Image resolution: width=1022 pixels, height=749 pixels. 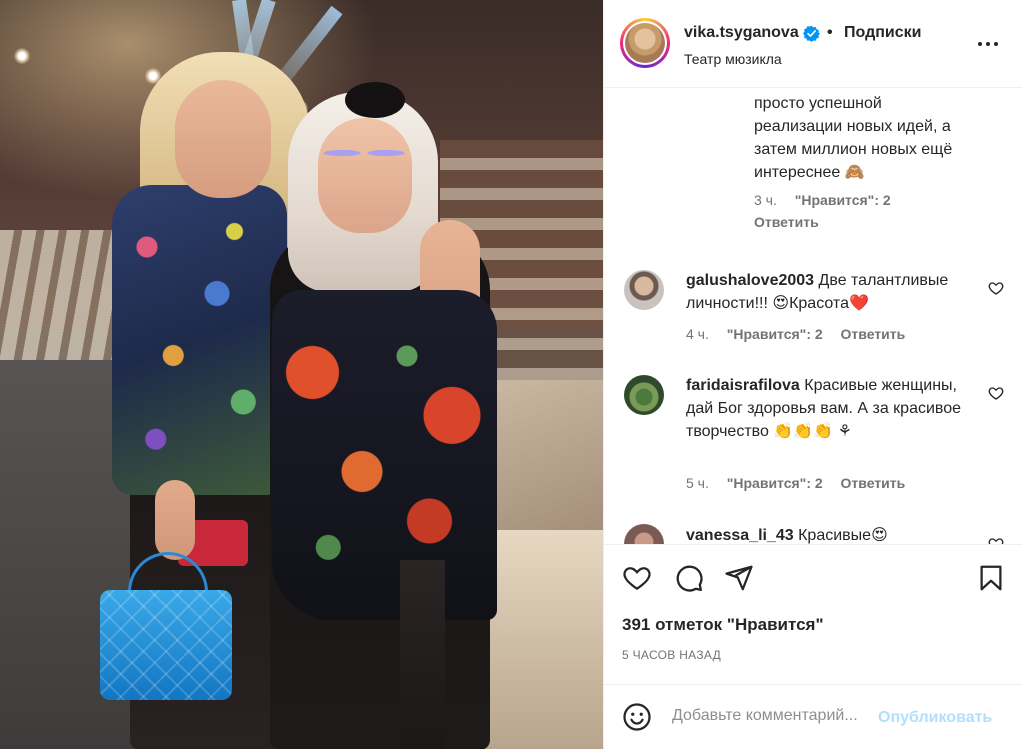 What do you see at coordinates (935, 718) in the screenshot?
I see `publish-button: Опубликовать` at bounding box center [935, 718].